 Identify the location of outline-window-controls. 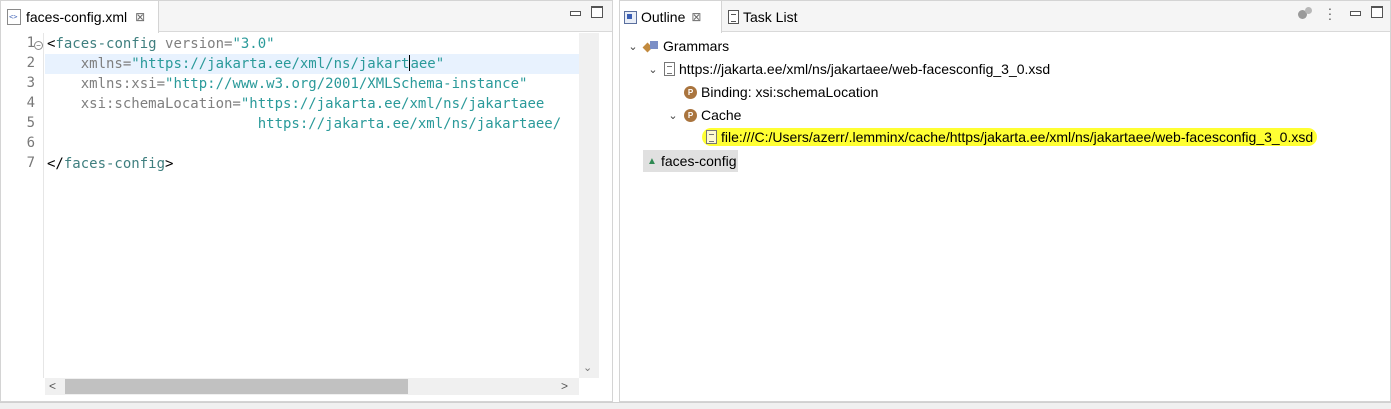
(1366, 12).